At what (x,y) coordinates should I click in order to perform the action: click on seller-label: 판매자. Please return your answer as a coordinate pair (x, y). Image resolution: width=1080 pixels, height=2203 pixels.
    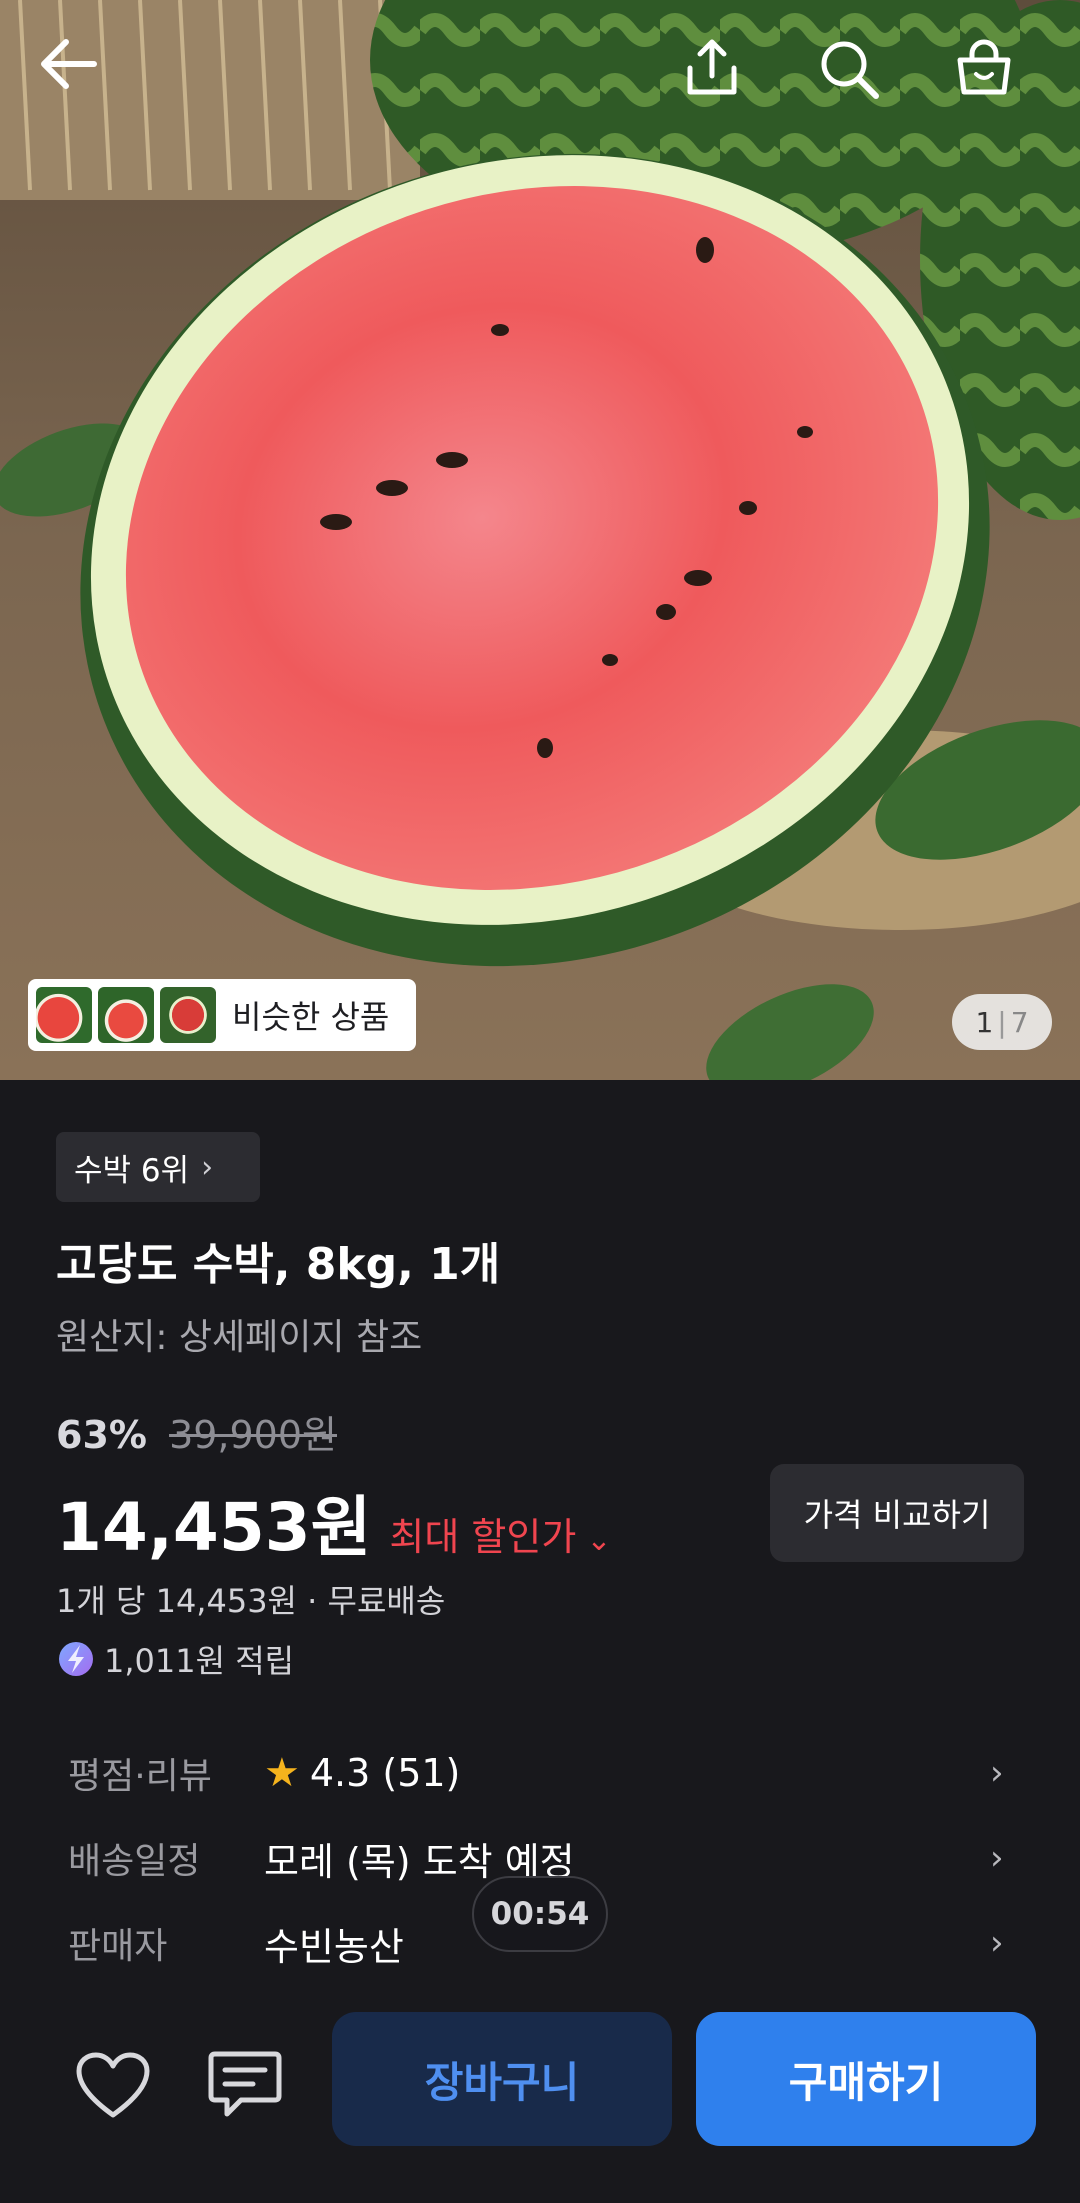
    Looking at the image, I should click on (118, 1946).